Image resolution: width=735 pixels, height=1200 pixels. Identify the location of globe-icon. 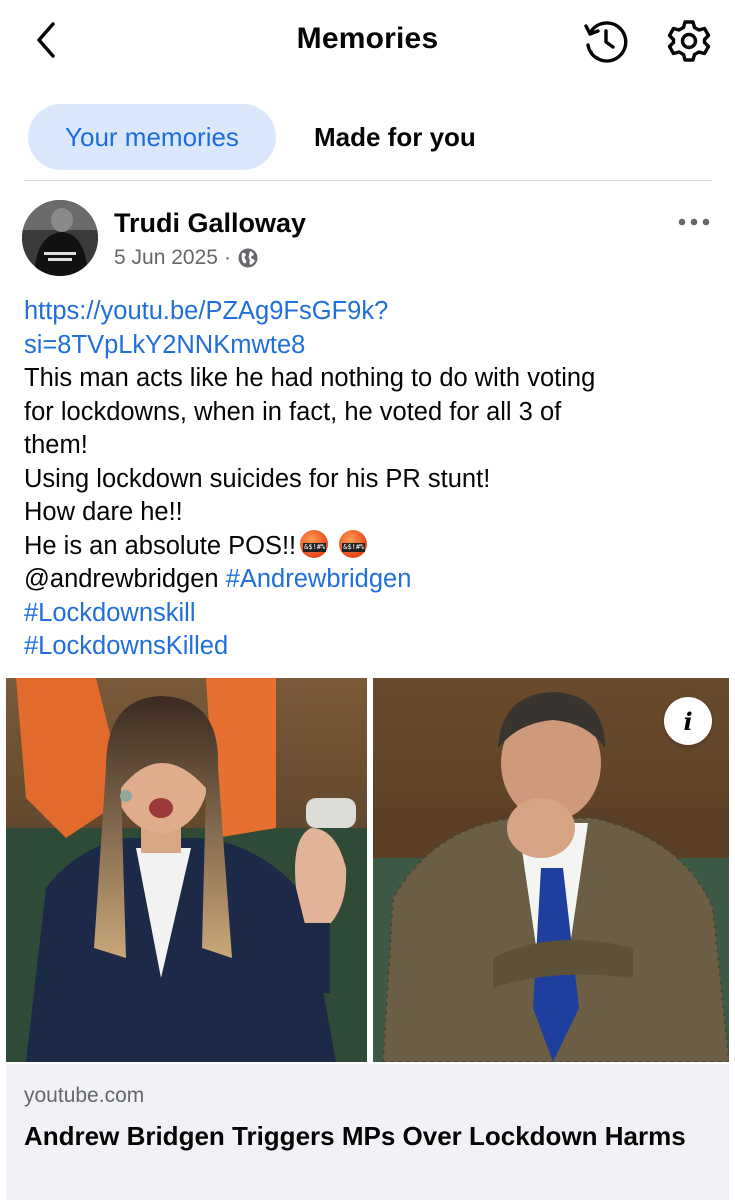
(248, 258).